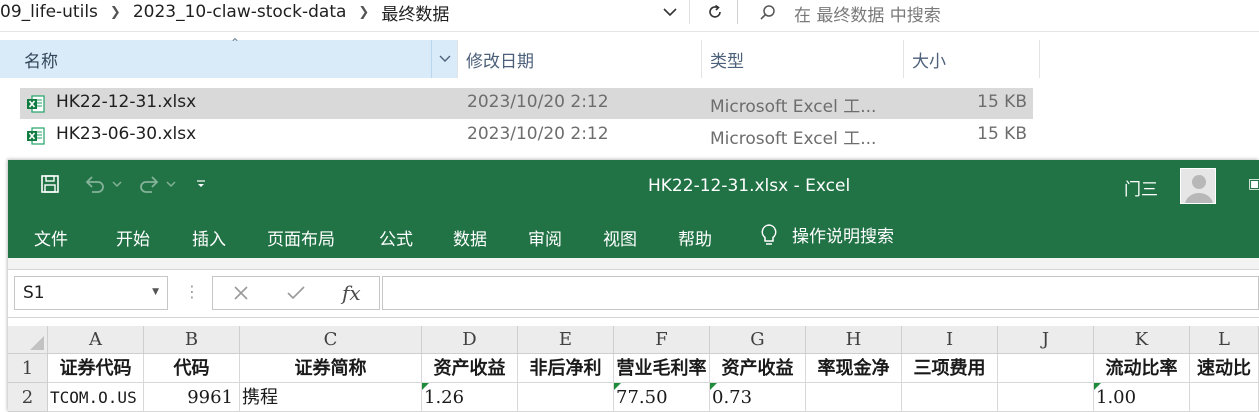 This screenshot has width=1259, height=412. Describe the element at coordinates (854, 340) in the screenshot. I see `column-header-h: H` at that location.